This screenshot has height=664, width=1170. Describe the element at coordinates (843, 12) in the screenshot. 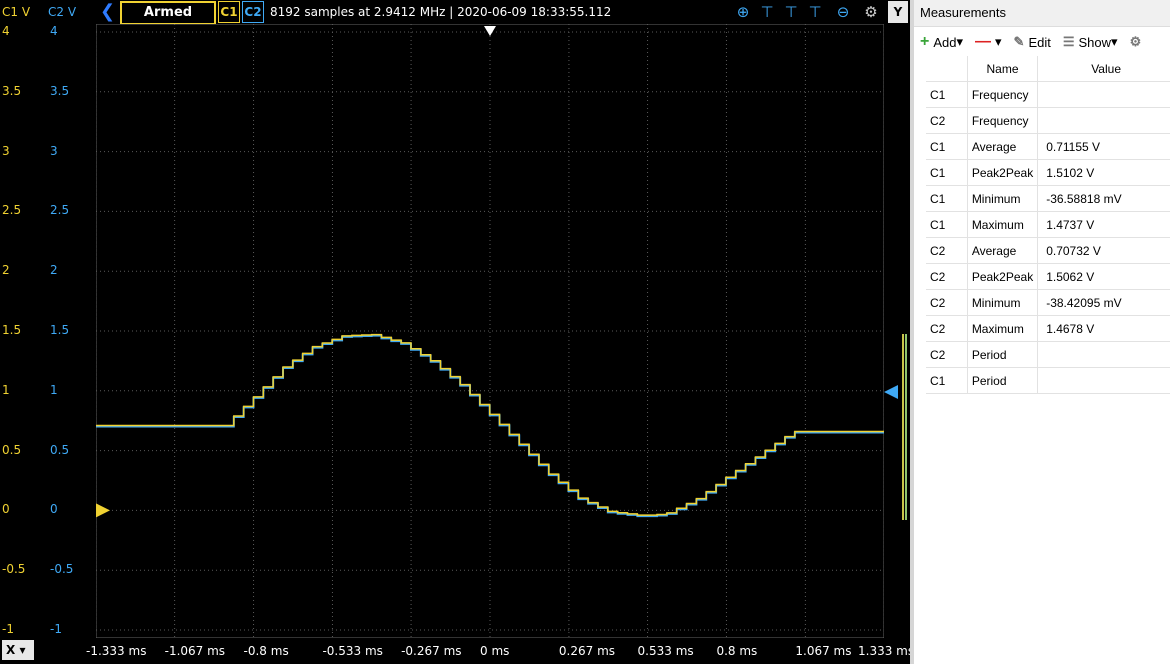

I see `zoom-out-icon: ⊖` at that location.